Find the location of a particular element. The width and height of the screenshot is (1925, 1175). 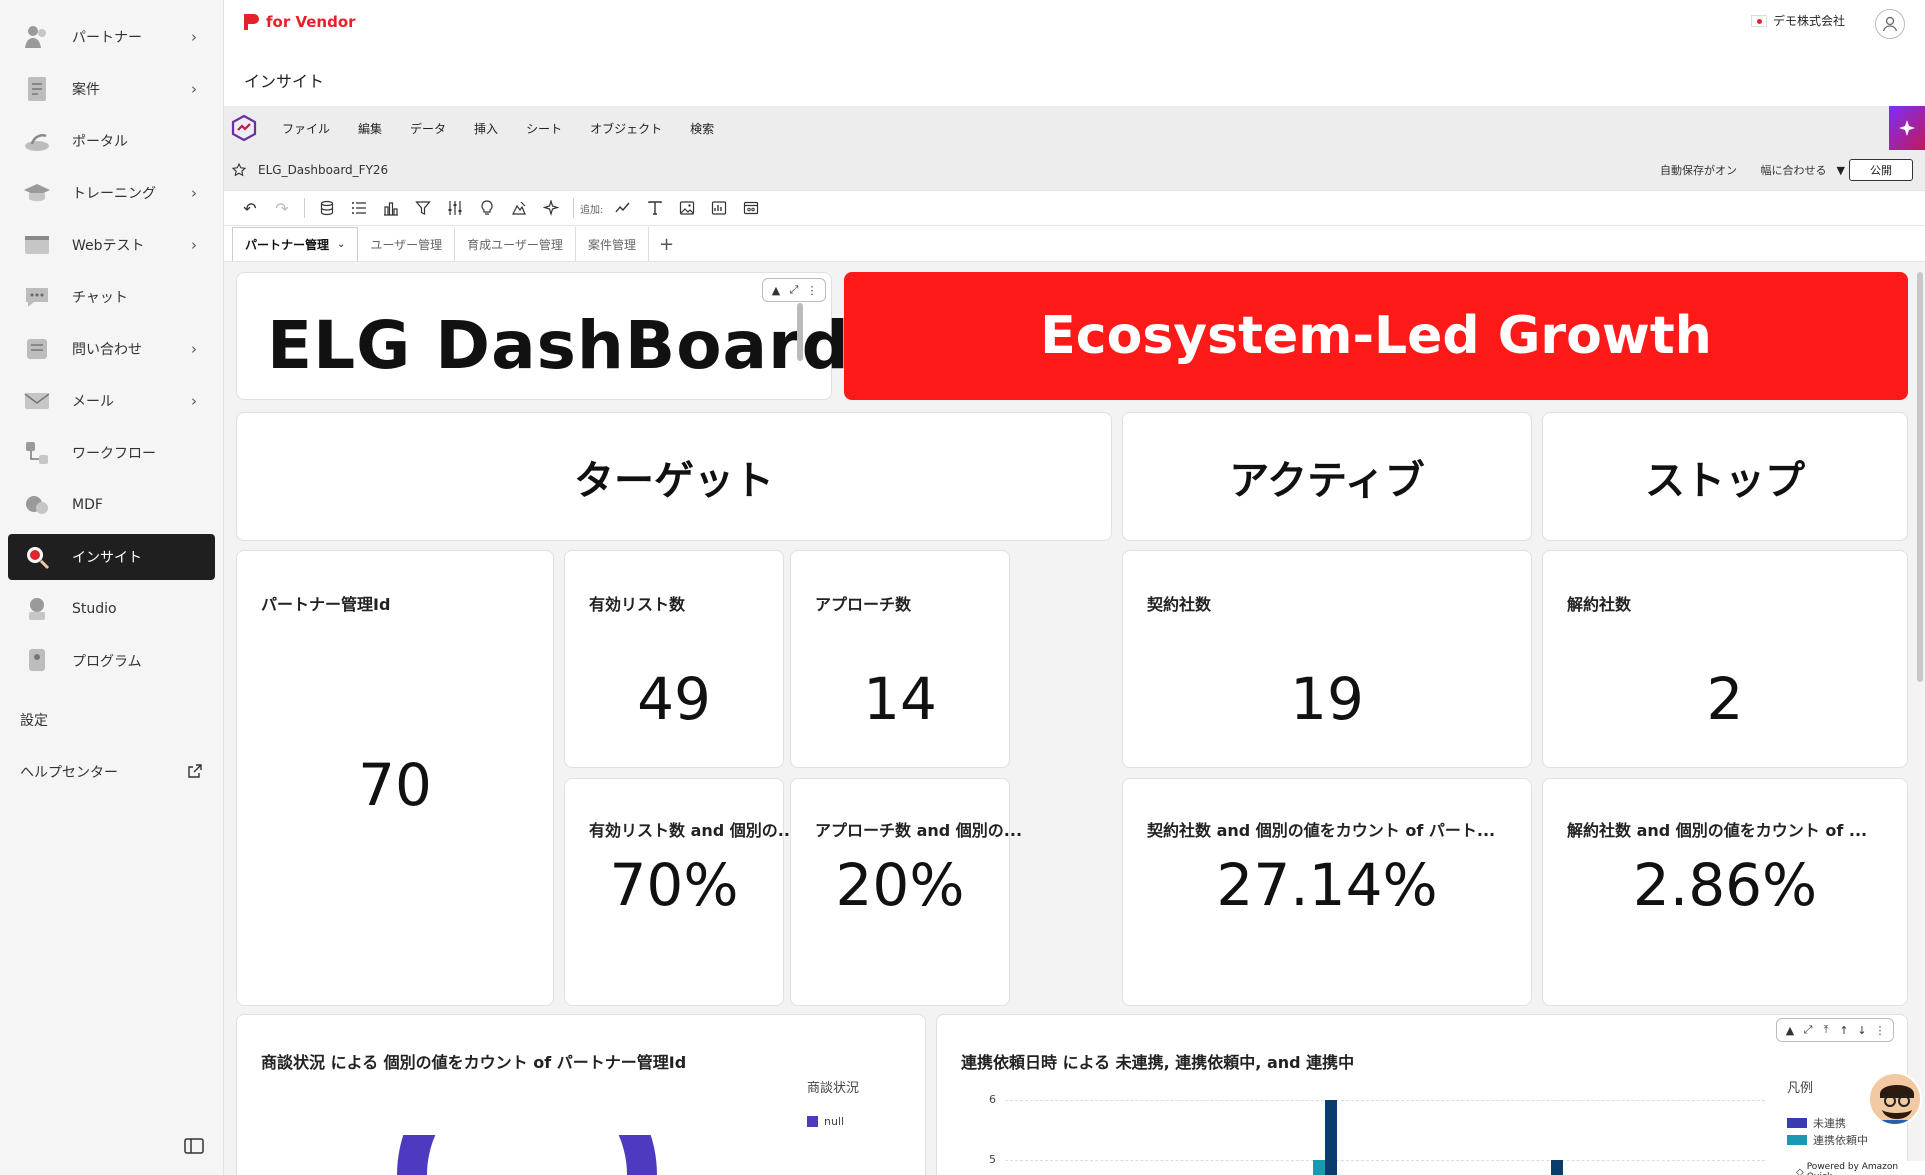

section-active: アクティブ is located at coordinates (1327, 476).